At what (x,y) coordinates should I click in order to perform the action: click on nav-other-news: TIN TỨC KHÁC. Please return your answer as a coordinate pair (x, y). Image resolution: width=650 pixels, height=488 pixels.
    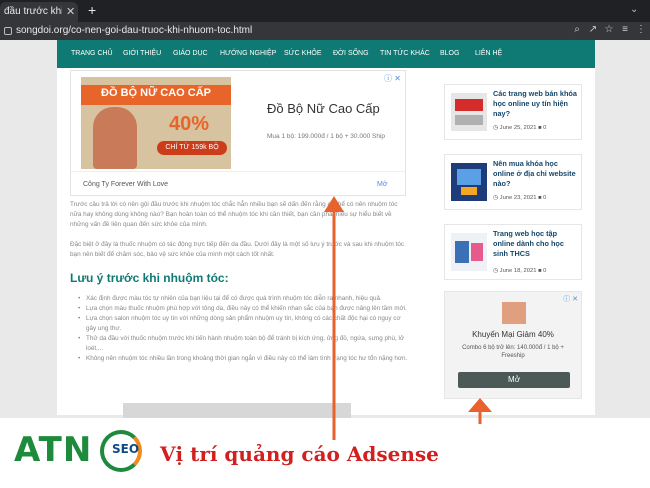
    Looking at the image, I should click on (405, 53).